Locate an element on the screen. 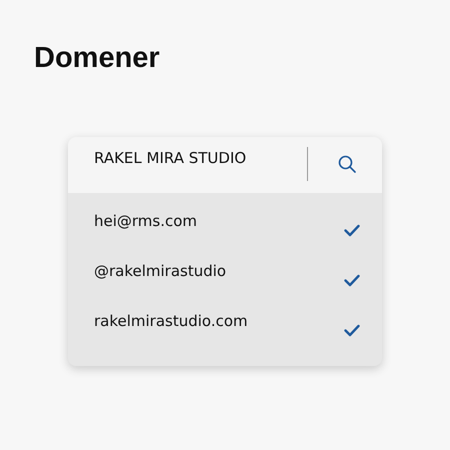 The width and height of the screenshot is (450, 450). domain-item: hei@rms.com is located at coordinates (219, 221).